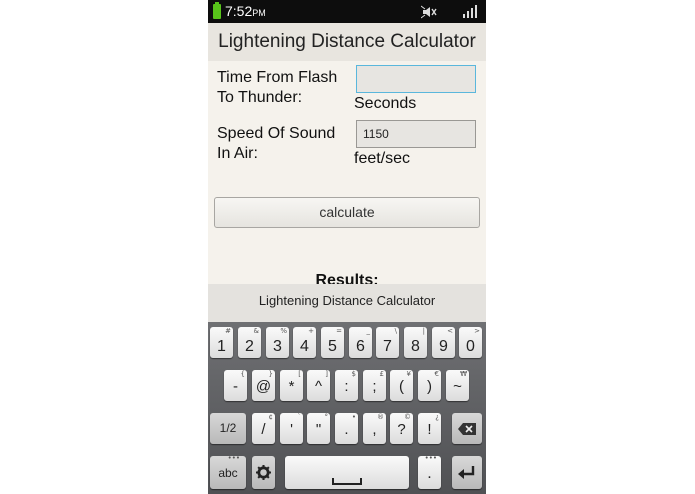 This screenshot has height=494, width=695. I want to click on speed-label: Speed Of Sound In Air:, so click(276, 144).